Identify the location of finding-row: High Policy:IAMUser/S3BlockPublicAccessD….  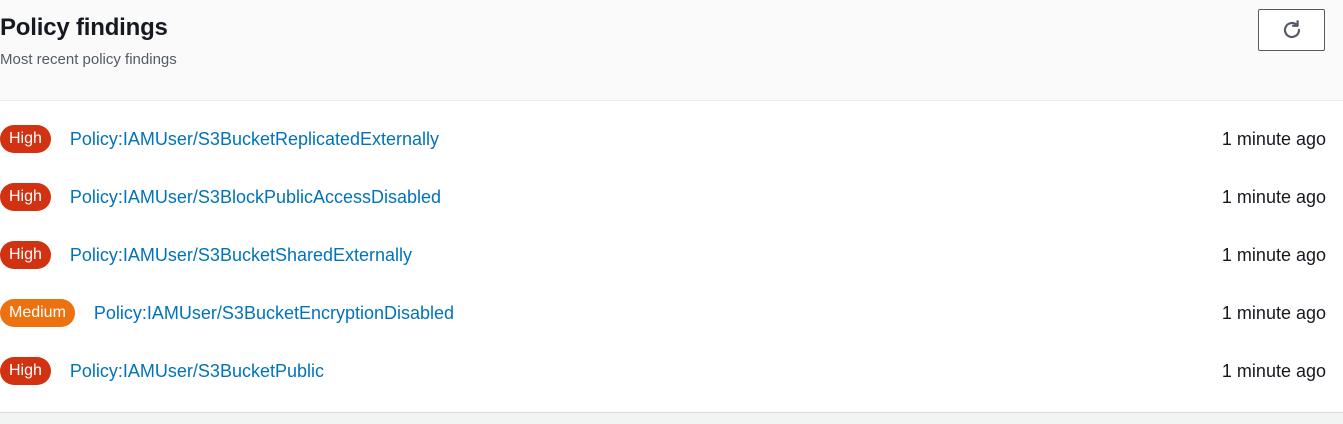
(671, 197).